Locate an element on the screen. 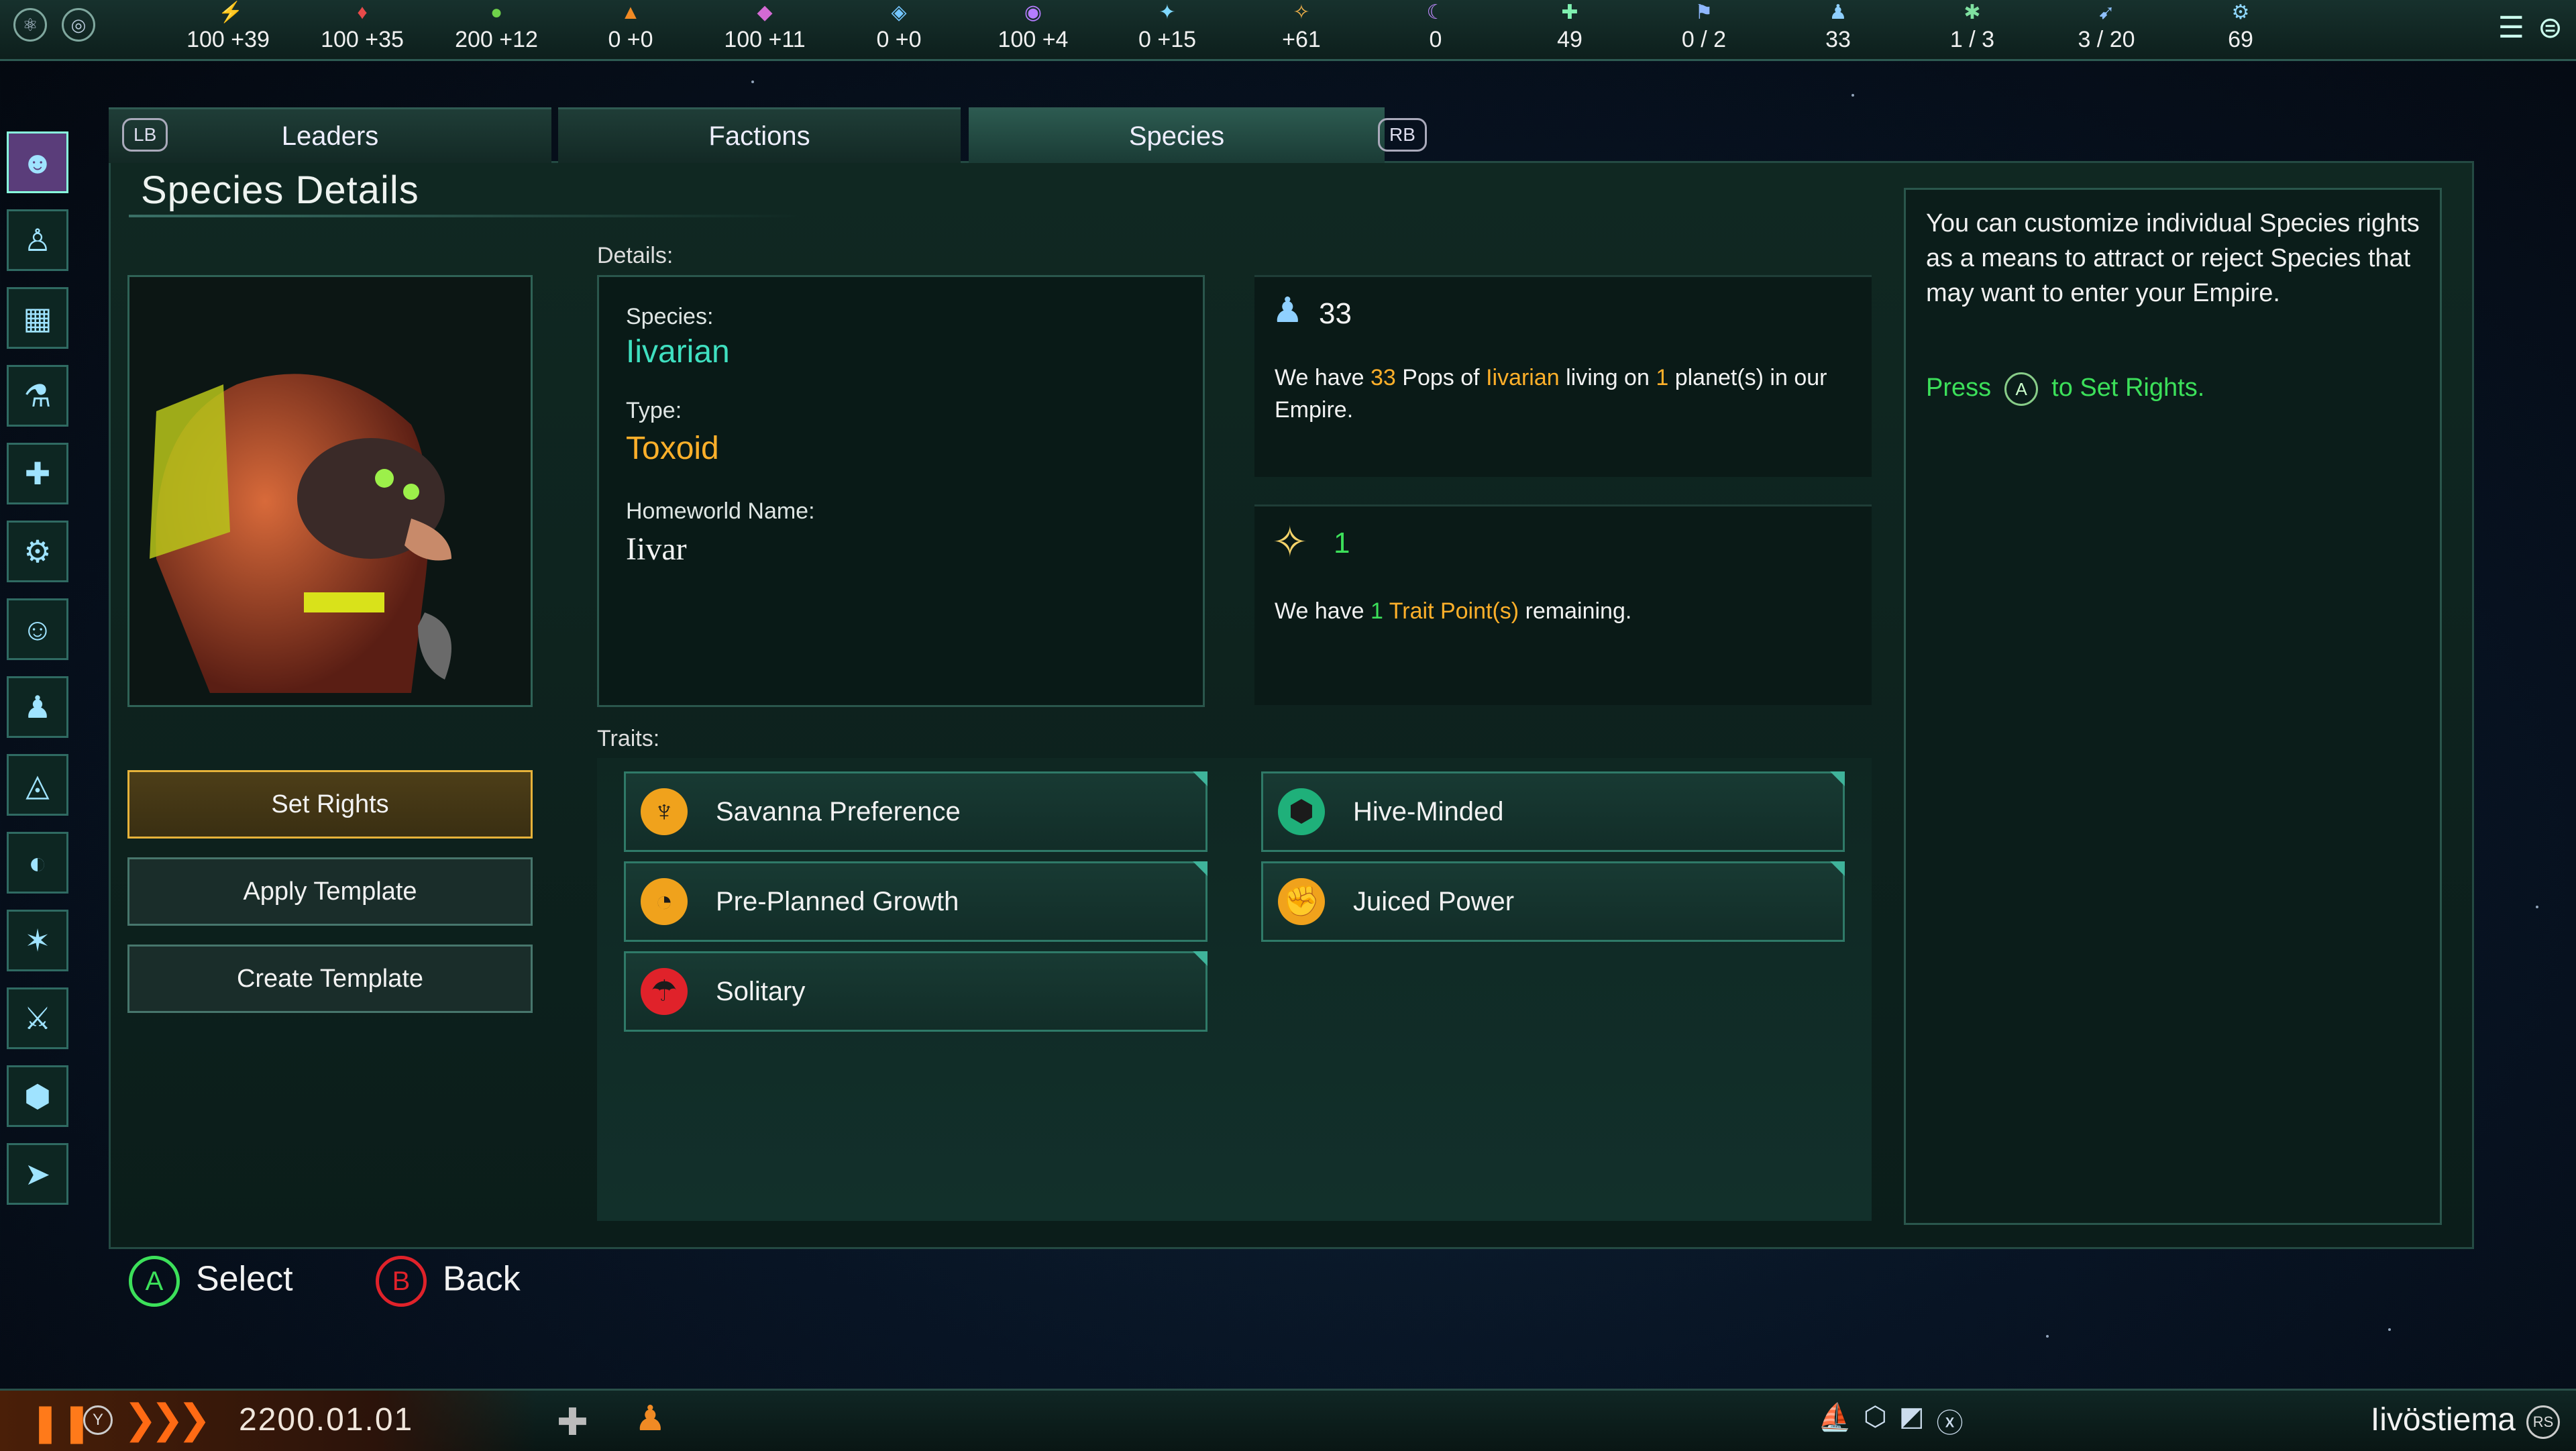  create-template-button: Create Template is located at coordinates (330, 979).